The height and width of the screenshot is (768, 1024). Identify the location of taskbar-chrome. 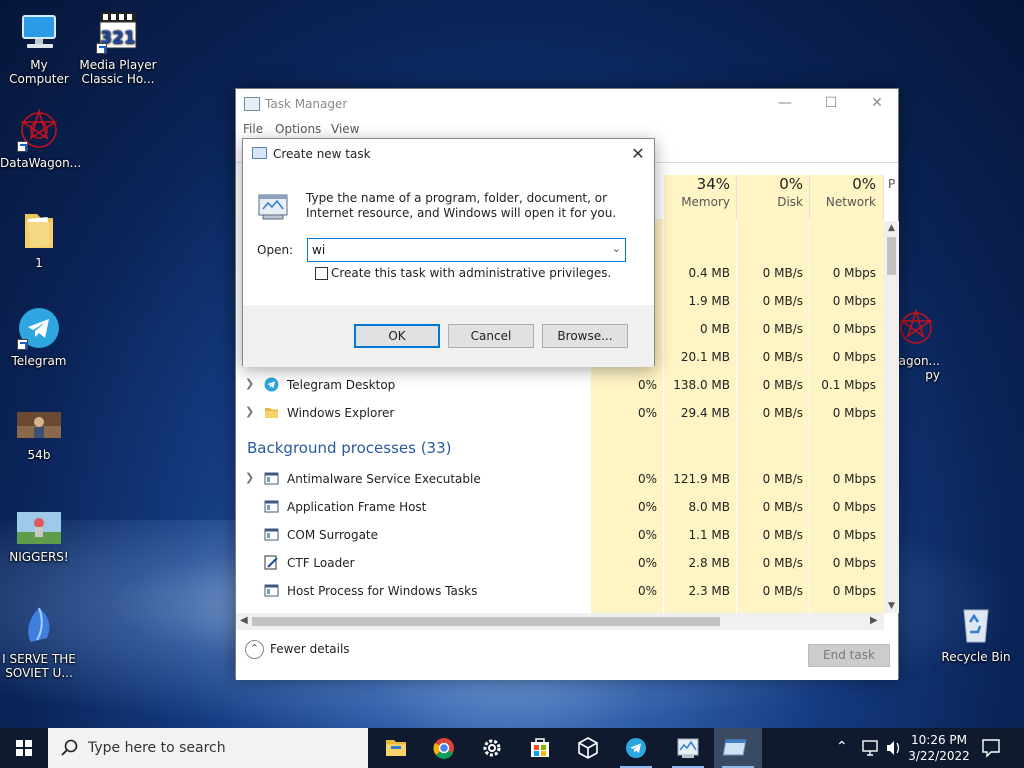
(444, 748).